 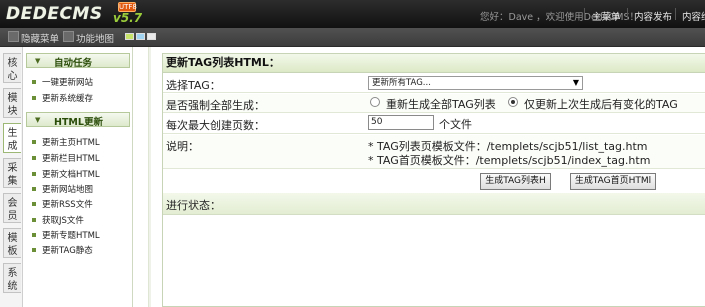 What do you see at coordinates (12, 208) in the screenshot?
I see `tab-member: 会员` at bounding box center [12, 208].